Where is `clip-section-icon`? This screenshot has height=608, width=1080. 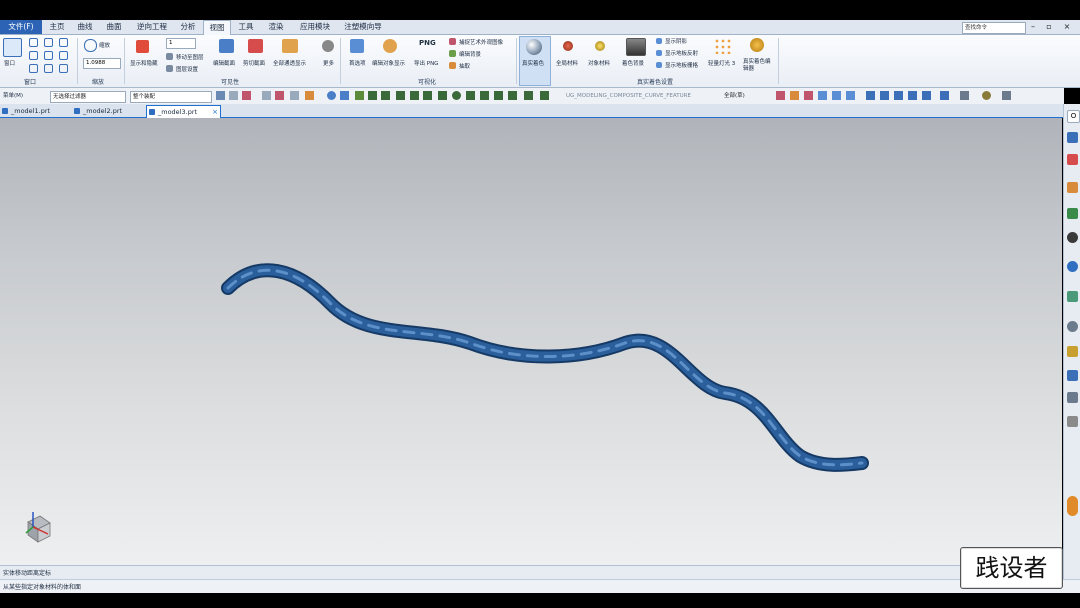 clip-section-icon is located at coordinates (255, 46).